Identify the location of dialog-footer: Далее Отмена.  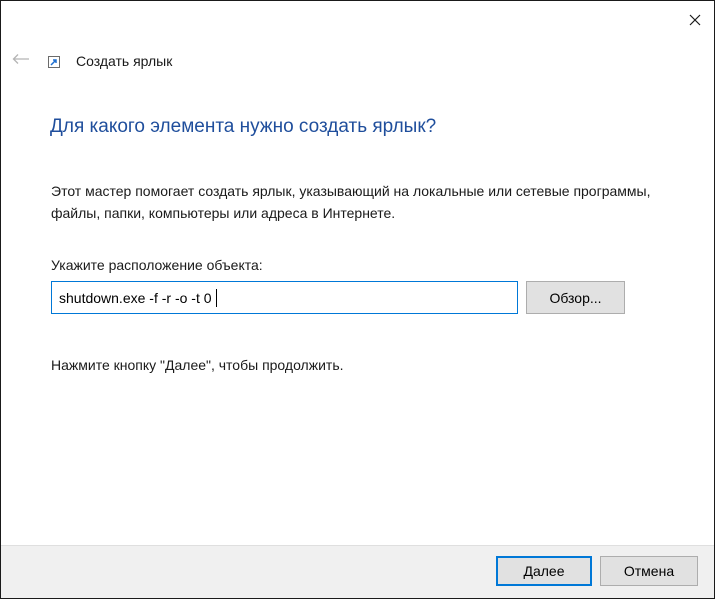
(357, 571).